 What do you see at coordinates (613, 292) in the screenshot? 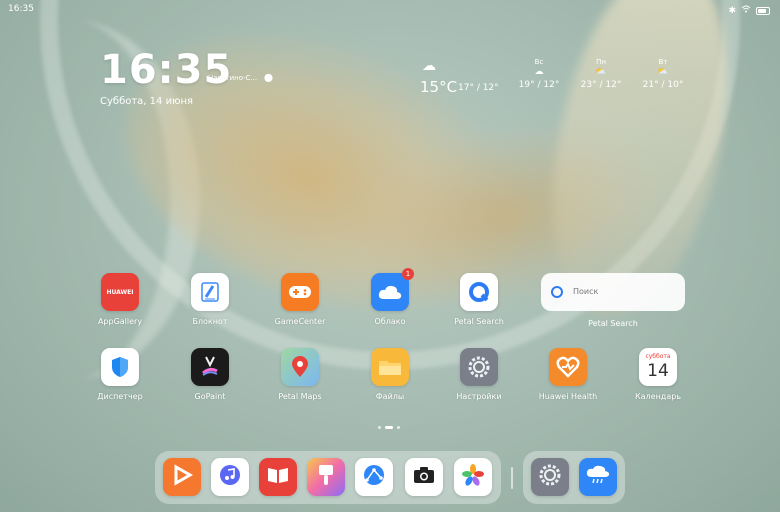
I see `petal-search-widget: Поиск` at bounding box center [613, 292].